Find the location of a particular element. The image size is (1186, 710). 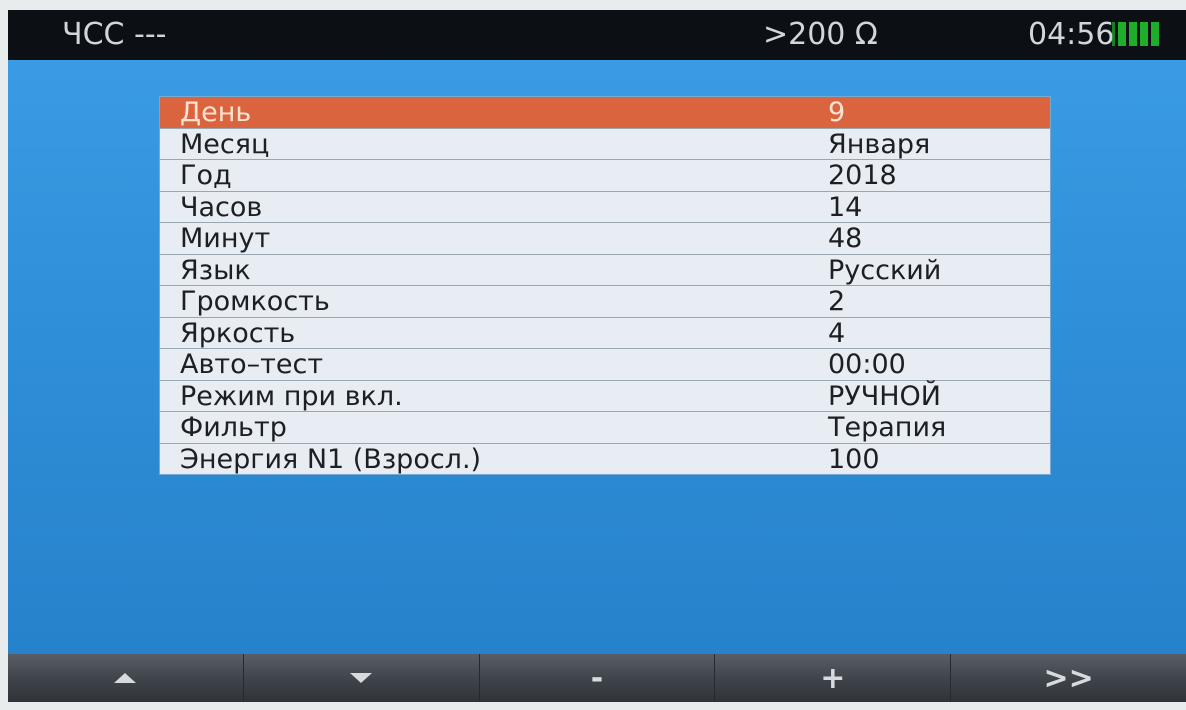

setting-label: Часов is located at coordinates (221, 207).